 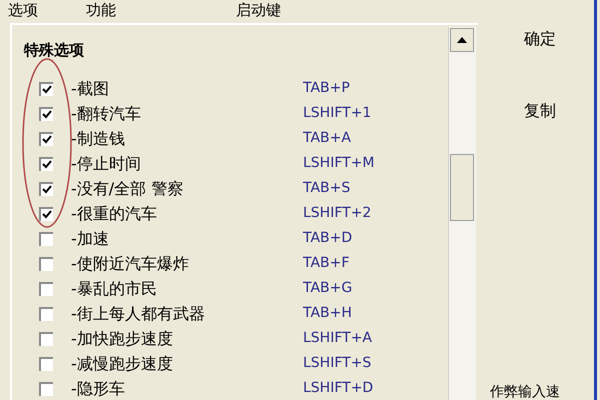 I want to click on option-label: -很重的汽车, so click(x=114, y=213).